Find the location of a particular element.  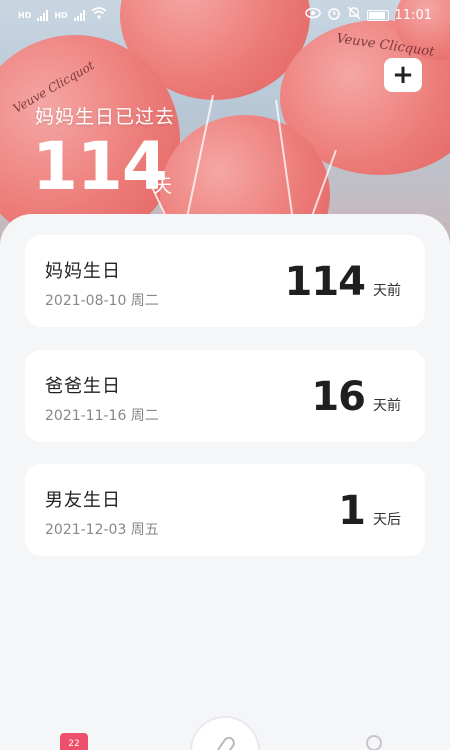

hero-title: 妈妈生日已过去 is located at coordinates (105, 117).